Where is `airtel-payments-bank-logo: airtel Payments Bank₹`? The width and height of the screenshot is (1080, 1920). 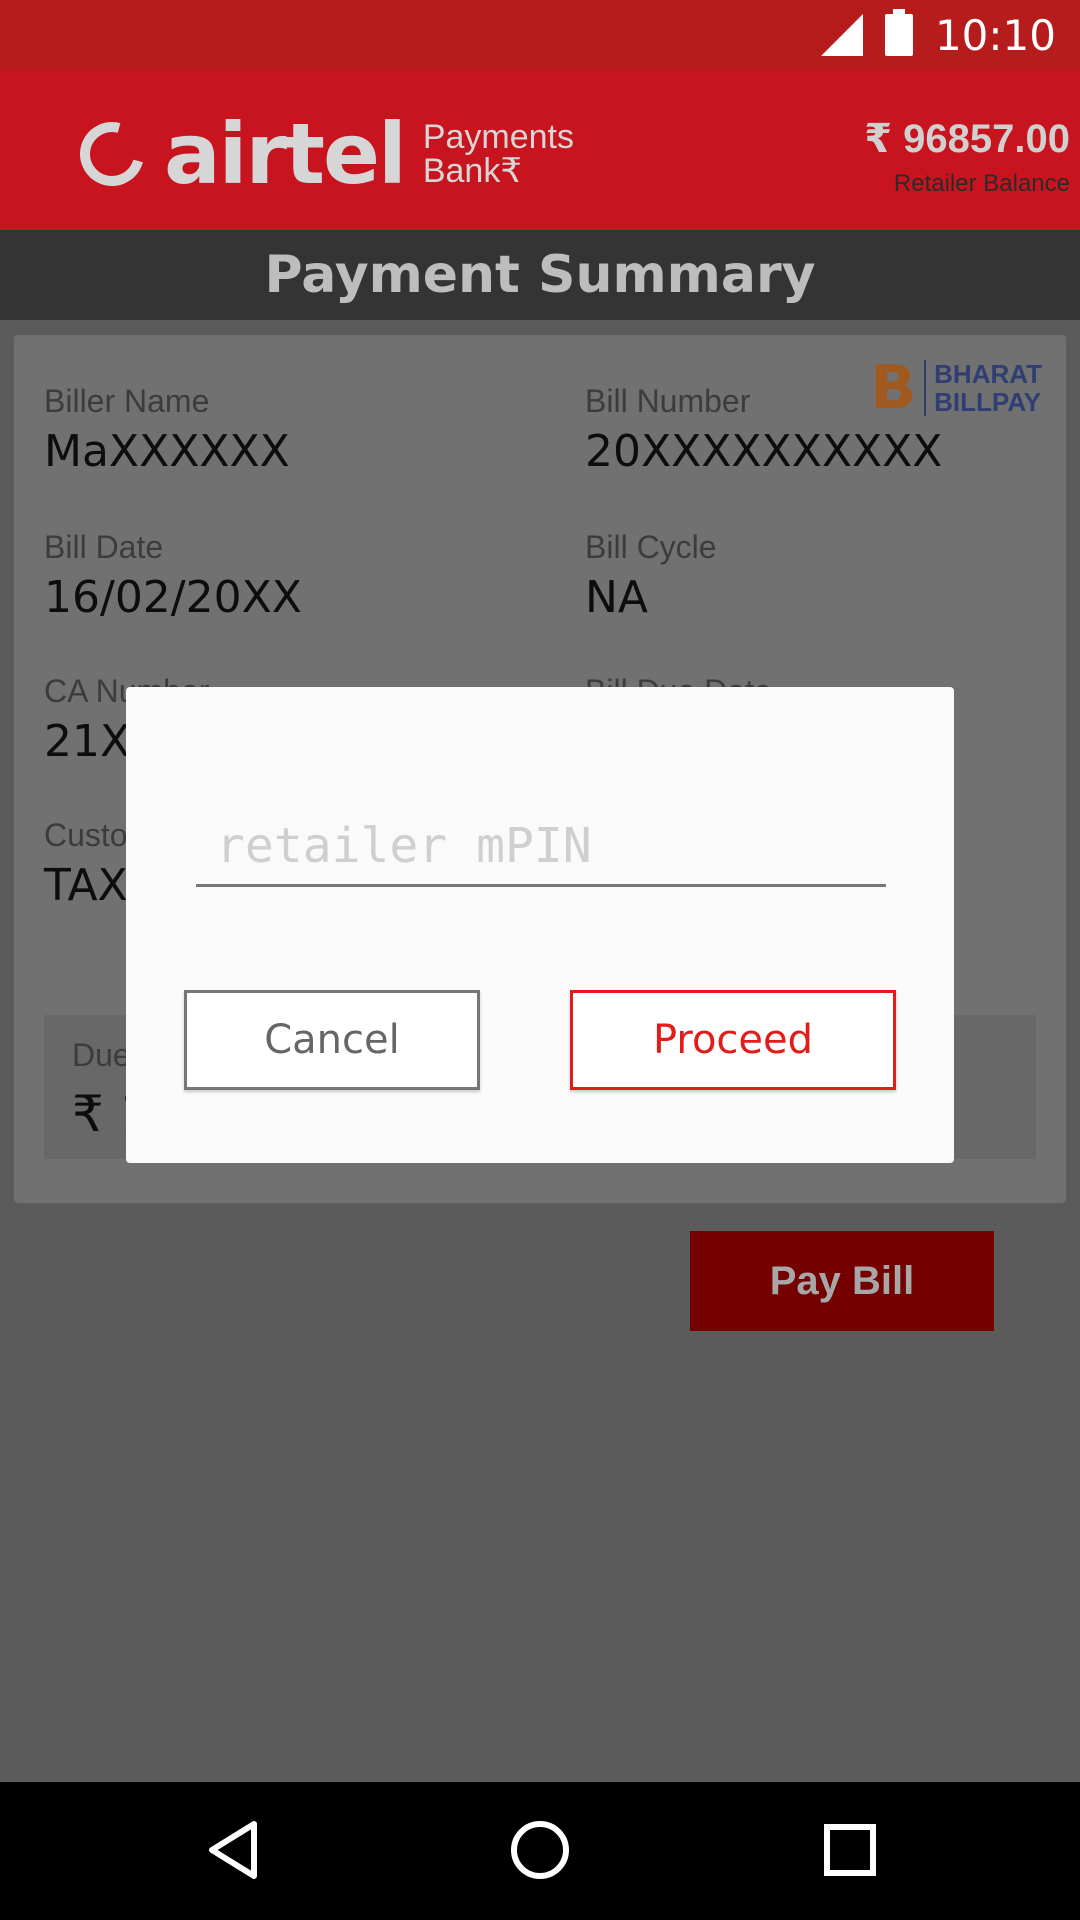 airtel-payments-bank-logo: airtel Payments Bank₹ is located at coordinates (321, 154).